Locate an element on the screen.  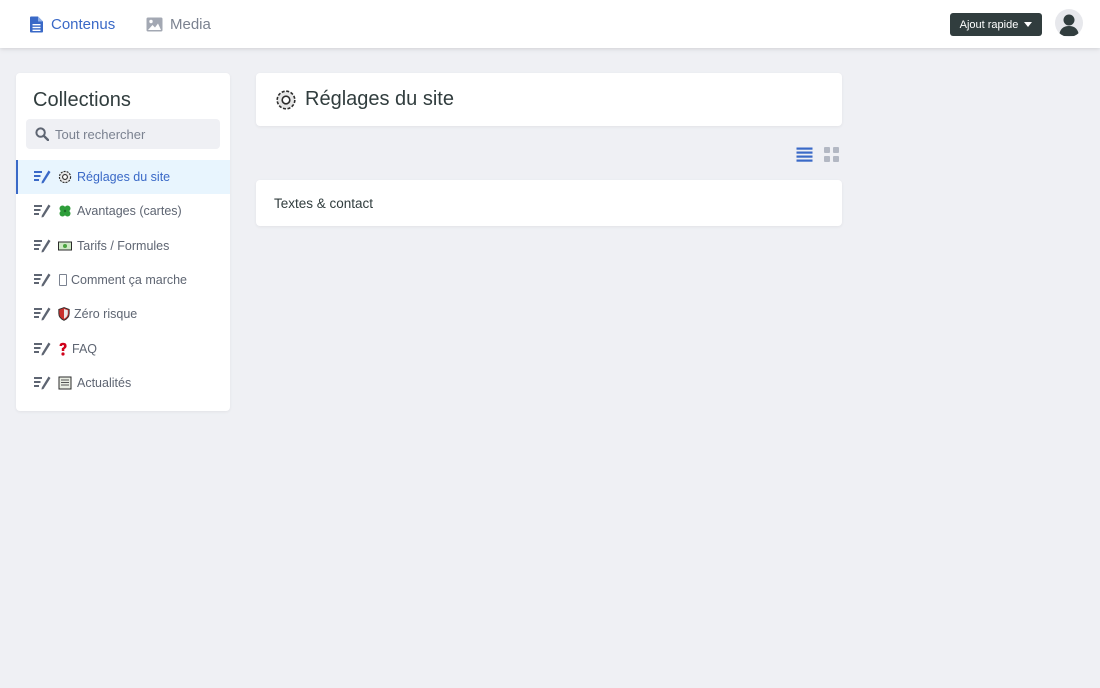
document-icon is located at coordinates (36, 24).